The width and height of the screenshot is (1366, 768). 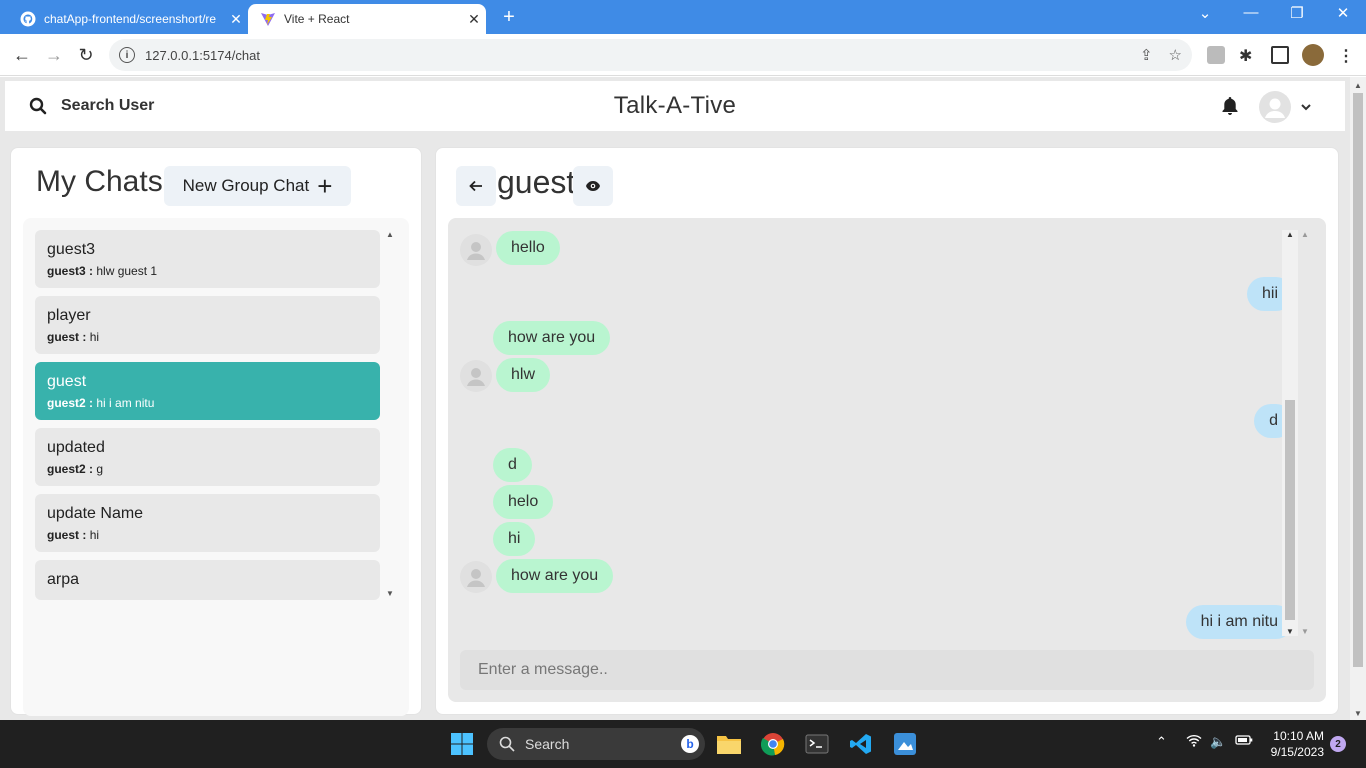 I want to click on page-scrollbar: ▲ ▼, so click(x=1358, y=398).